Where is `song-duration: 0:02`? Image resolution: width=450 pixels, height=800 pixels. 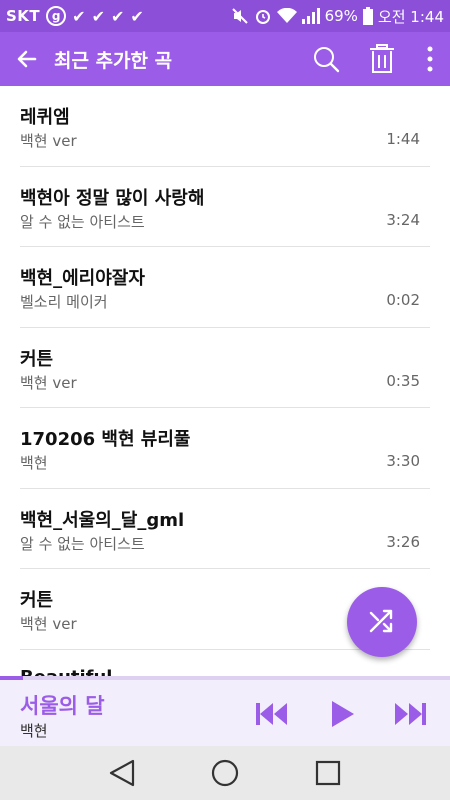 song-duration: 0:02 is located at coordinates (403, 300).